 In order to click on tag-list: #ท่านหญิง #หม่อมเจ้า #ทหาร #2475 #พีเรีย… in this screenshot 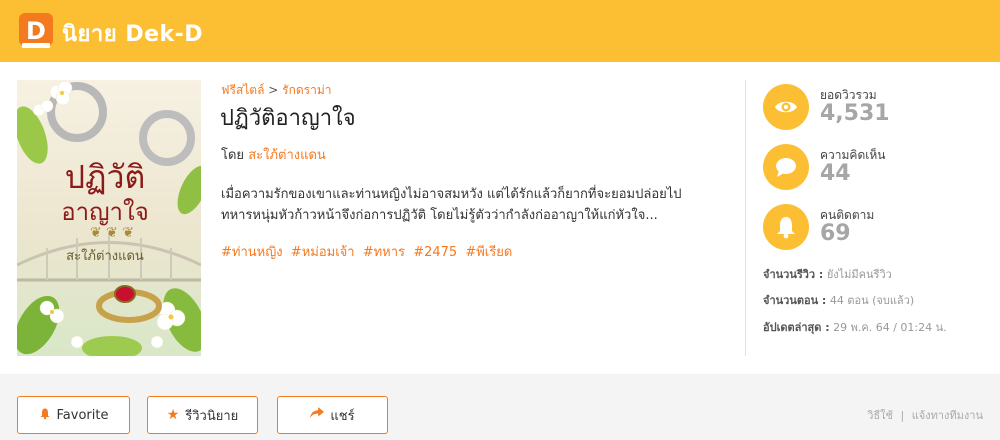, I will do `click(368, 251)`.